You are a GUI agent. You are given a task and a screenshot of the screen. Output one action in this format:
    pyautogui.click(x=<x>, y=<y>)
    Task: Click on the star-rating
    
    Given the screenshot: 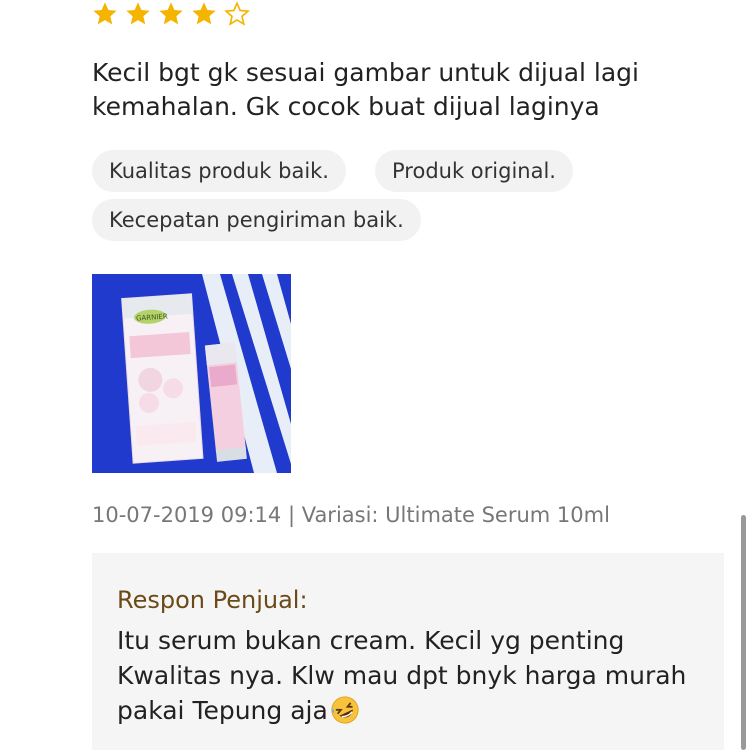 What is the action you would take?
    pyautogui.click(x=171, y=14)
    